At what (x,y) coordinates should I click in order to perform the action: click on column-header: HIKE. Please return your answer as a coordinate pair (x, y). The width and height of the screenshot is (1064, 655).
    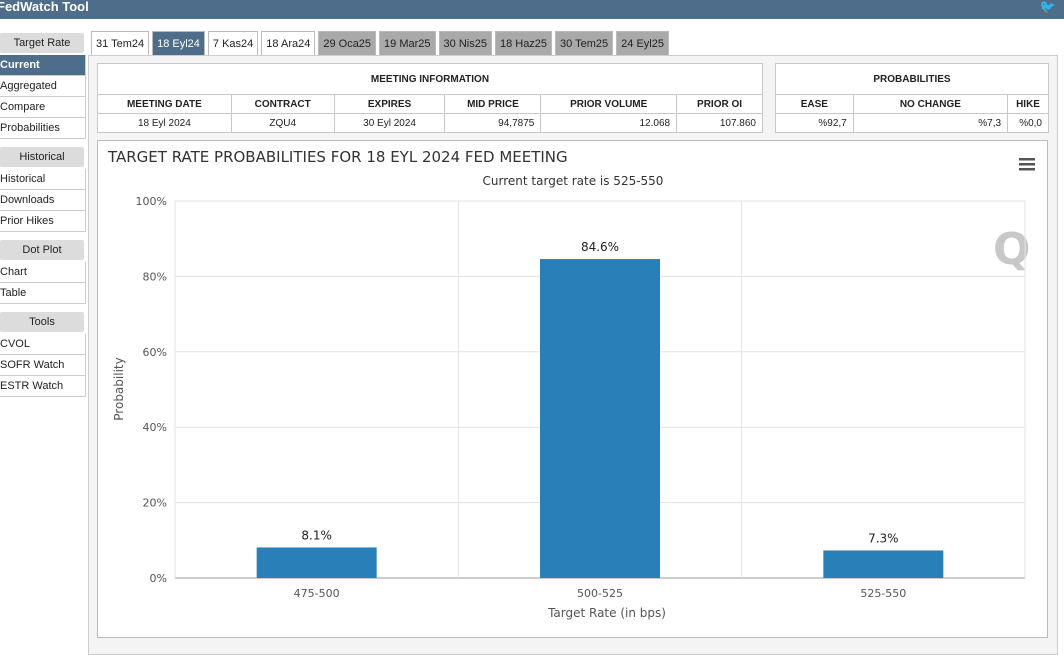
    Looking at the image, I should click on (1028, 104).